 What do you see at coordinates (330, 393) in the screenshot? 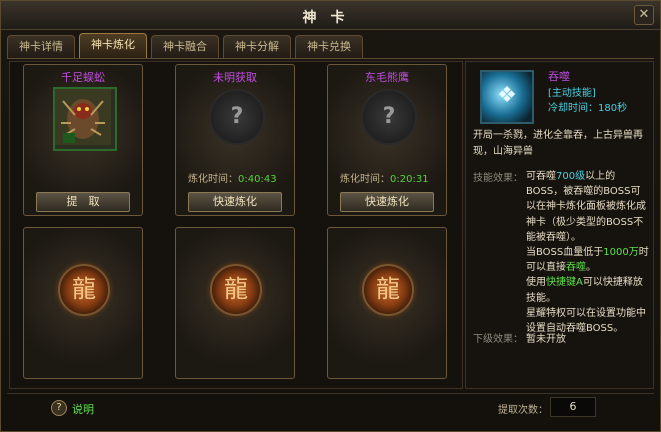
I see `footer-divider` at bounding box center [330, 393].